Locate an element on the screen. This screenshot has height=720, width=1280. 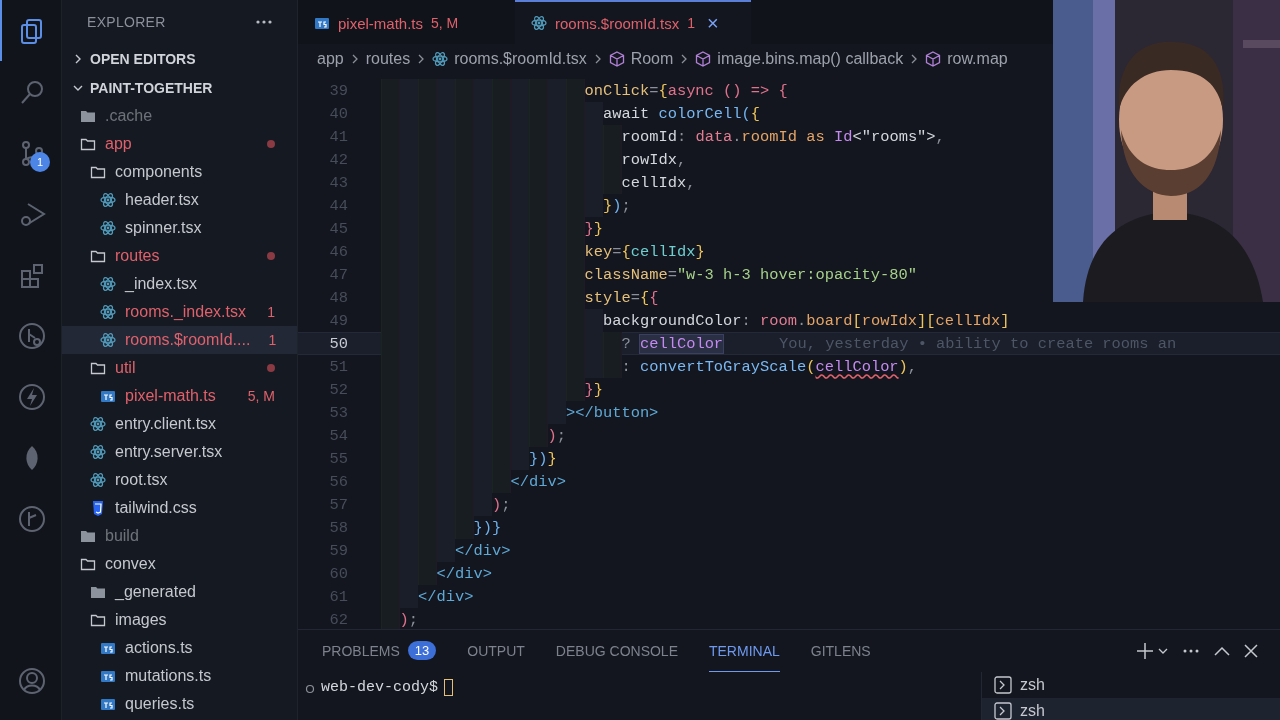
file-name: tailwind.css is located at coordinates (156, 508).